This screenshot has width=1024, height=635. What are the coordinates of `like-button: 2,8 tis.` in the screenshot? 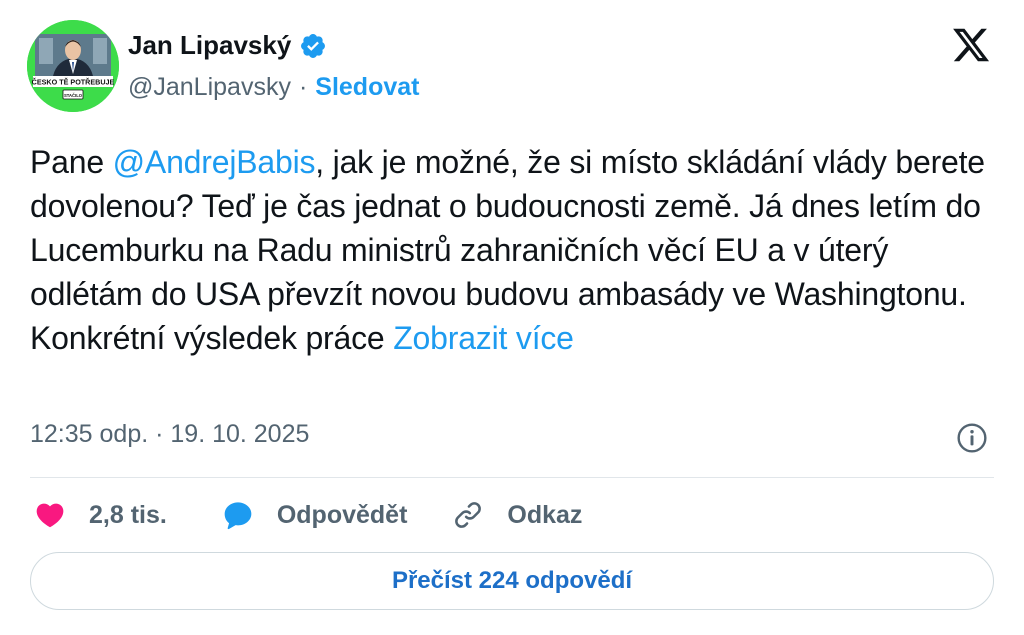 It's located at (100, 515).